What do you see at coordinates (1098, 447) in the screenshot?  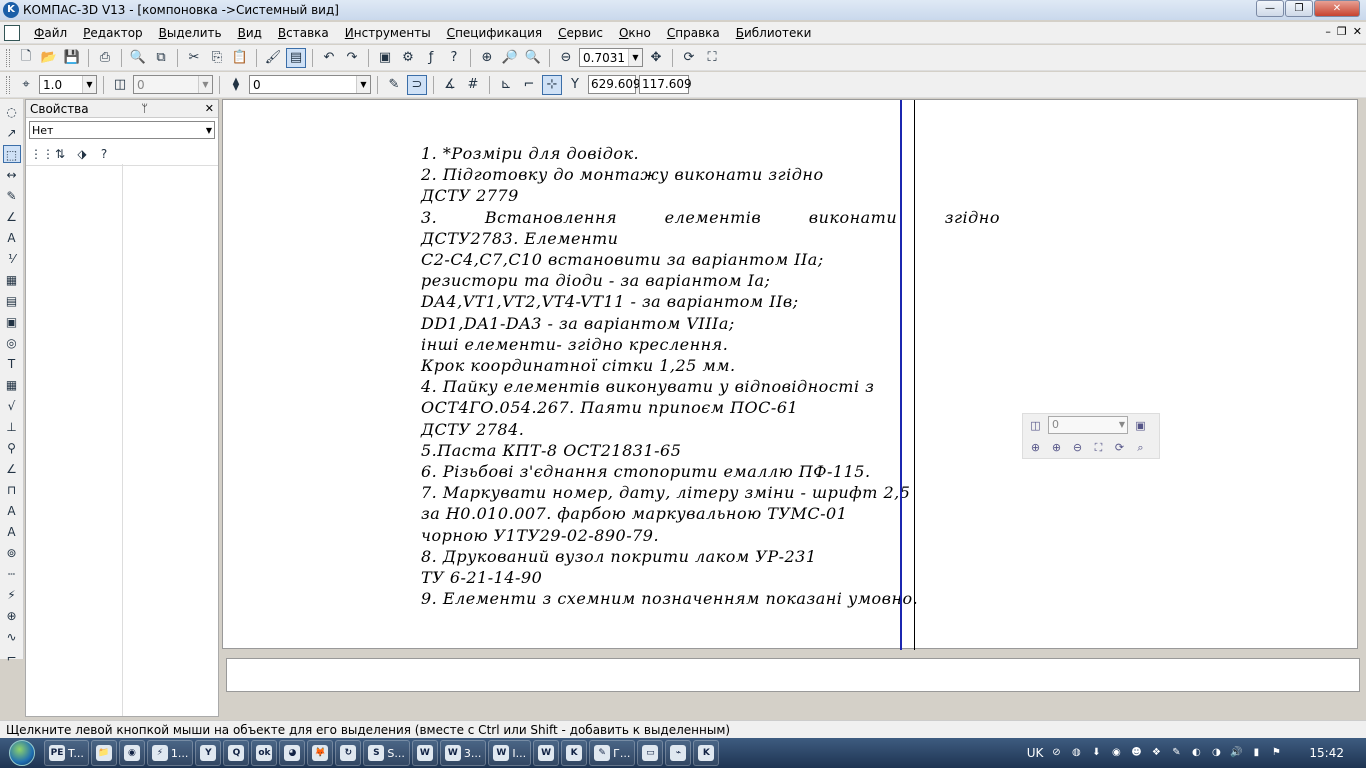 I see `zoom-fit-icon: ⛶` at bounding box center [1098, 447].